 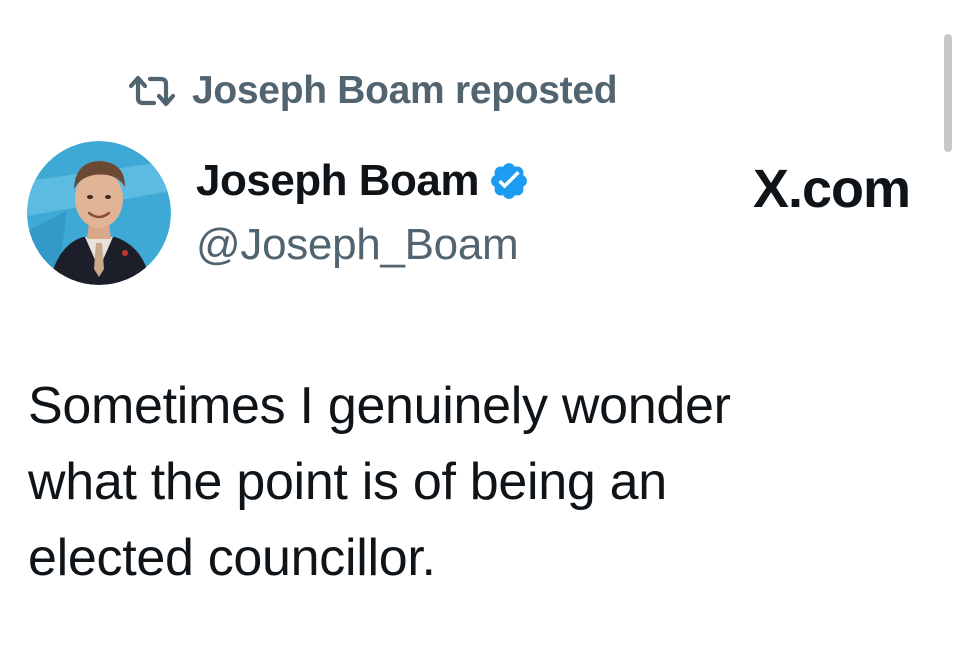 I want to click on tweet-line: elected councillor., so click(x=232, y=558).